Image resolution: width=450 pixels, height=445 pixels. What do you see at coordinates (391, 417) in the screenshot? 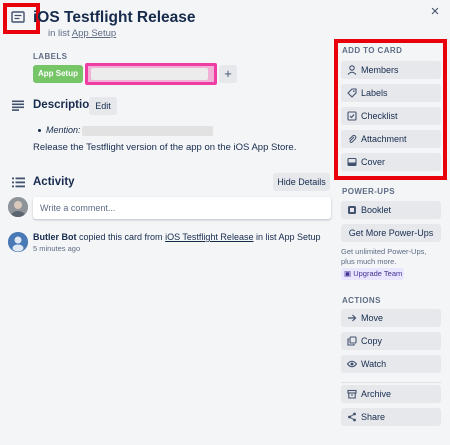
I see `share-button: Share` at bounding box center [391, 417].